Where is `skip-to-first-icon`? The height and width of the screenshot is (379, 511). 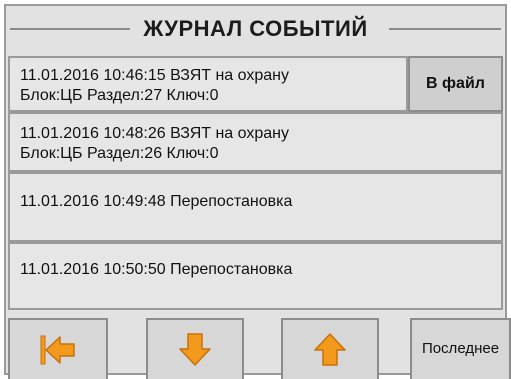 skip-to-first-icon is located at coordinates (57, 349).